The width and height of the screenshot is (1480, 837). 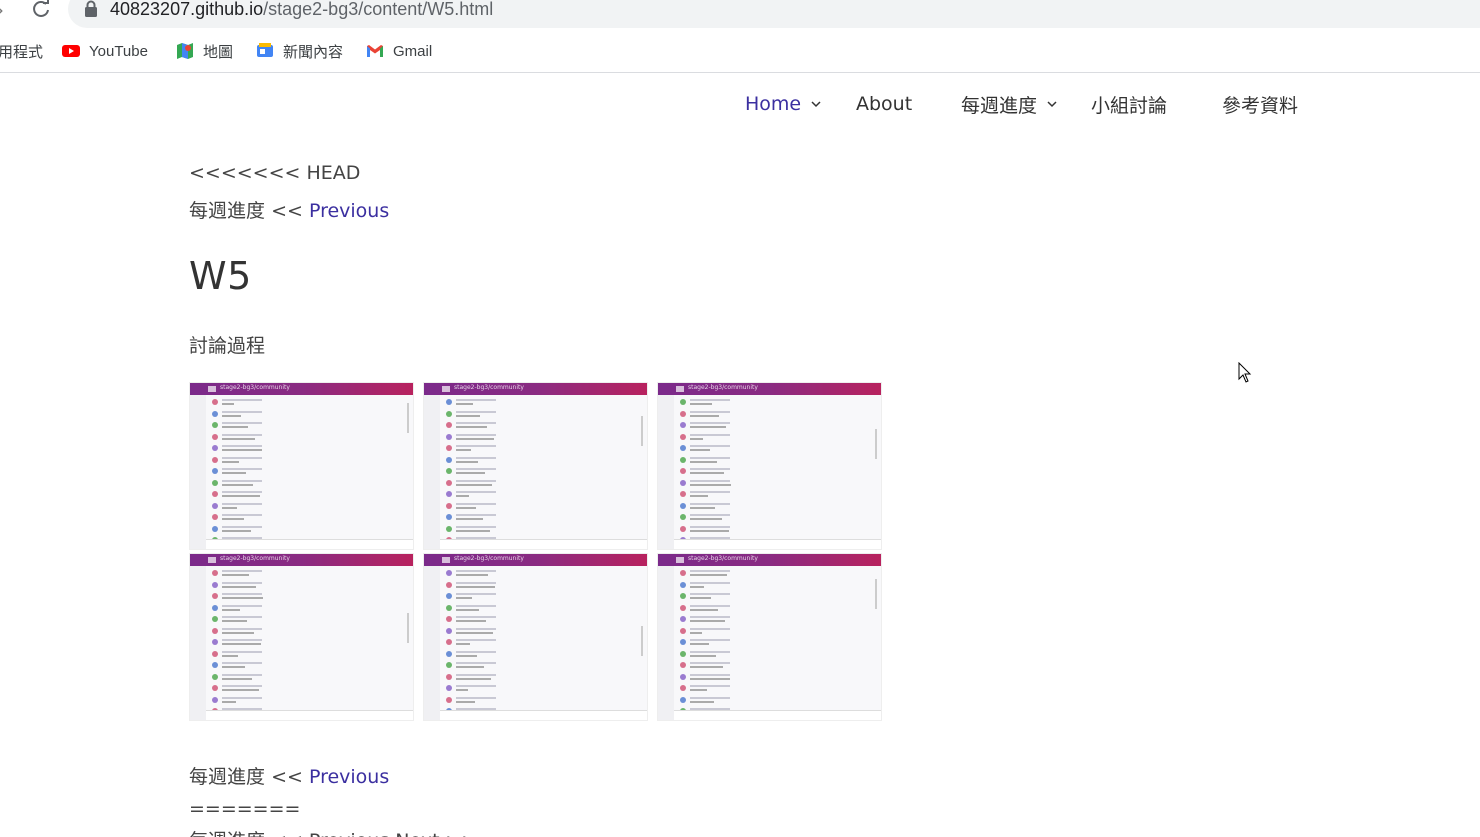 I want to click on gmail-icon, so click(x=375, y=51).